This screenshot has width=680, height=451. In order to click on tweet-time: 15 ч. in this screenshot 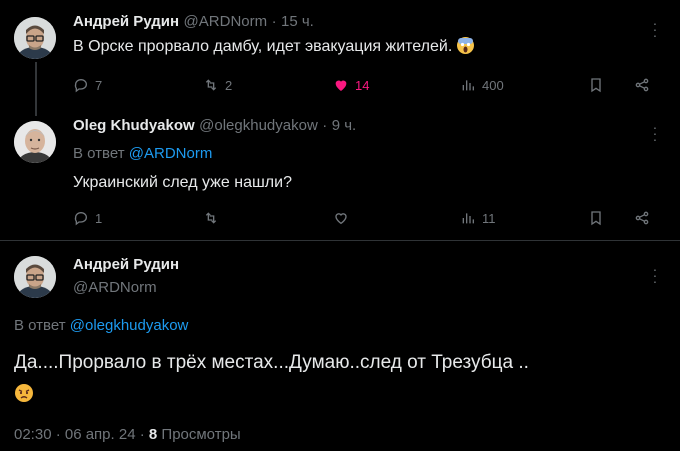, I will do `click(297, 21)`.